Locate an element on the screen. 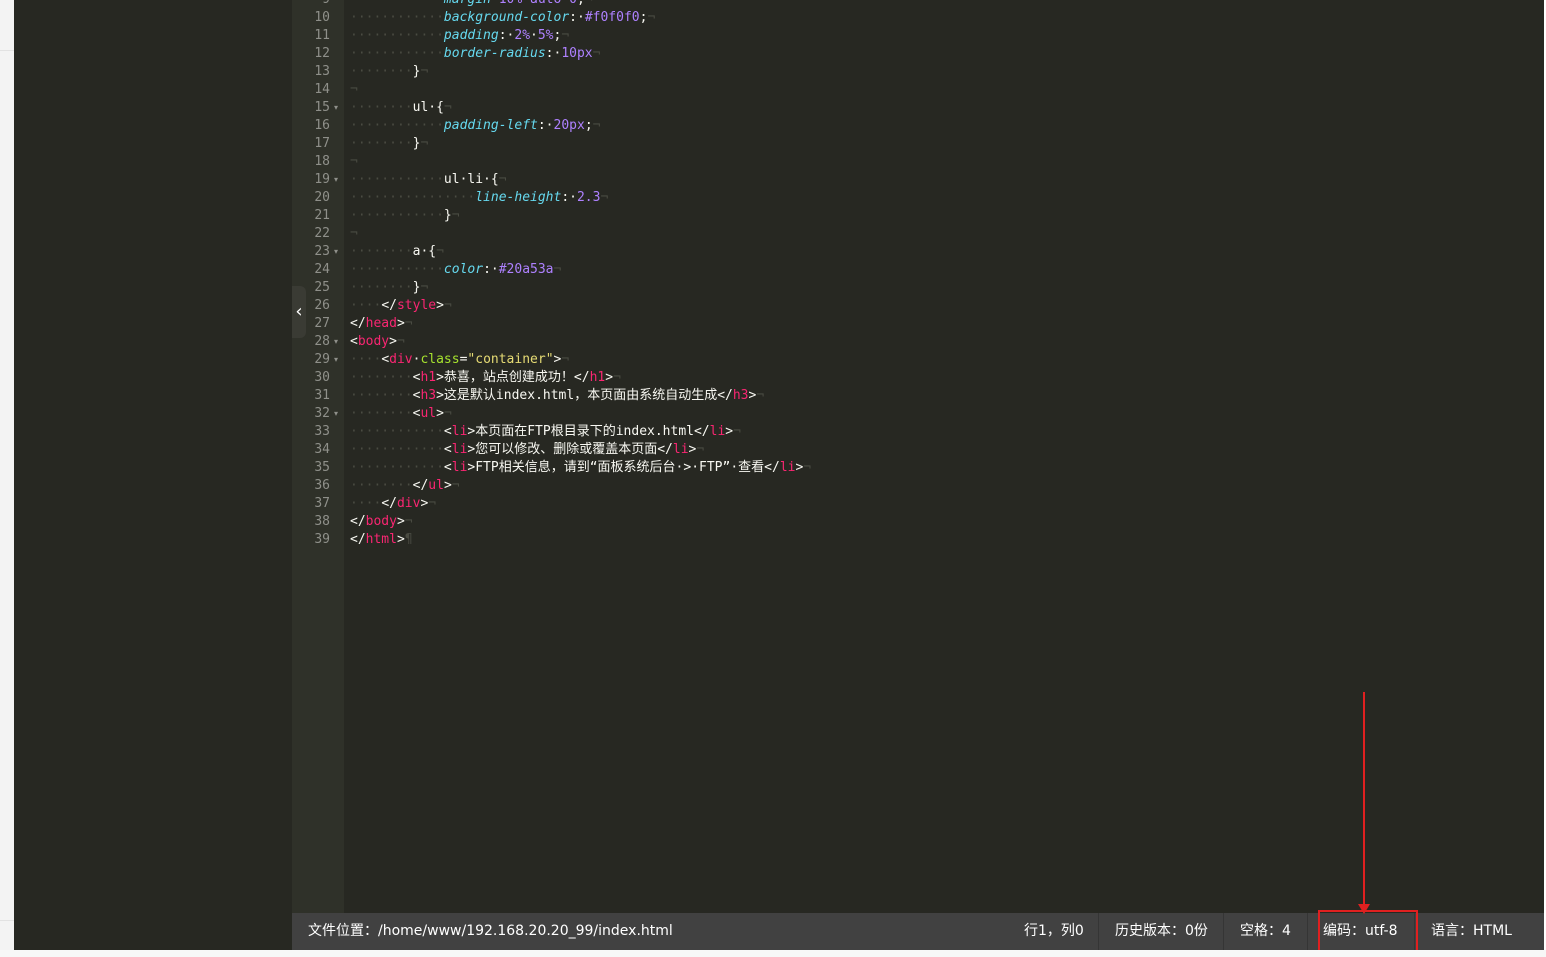 This screenshot has height=957, width=1546. code-line: ········</ul>¬ is located at coordinates (405, 486).